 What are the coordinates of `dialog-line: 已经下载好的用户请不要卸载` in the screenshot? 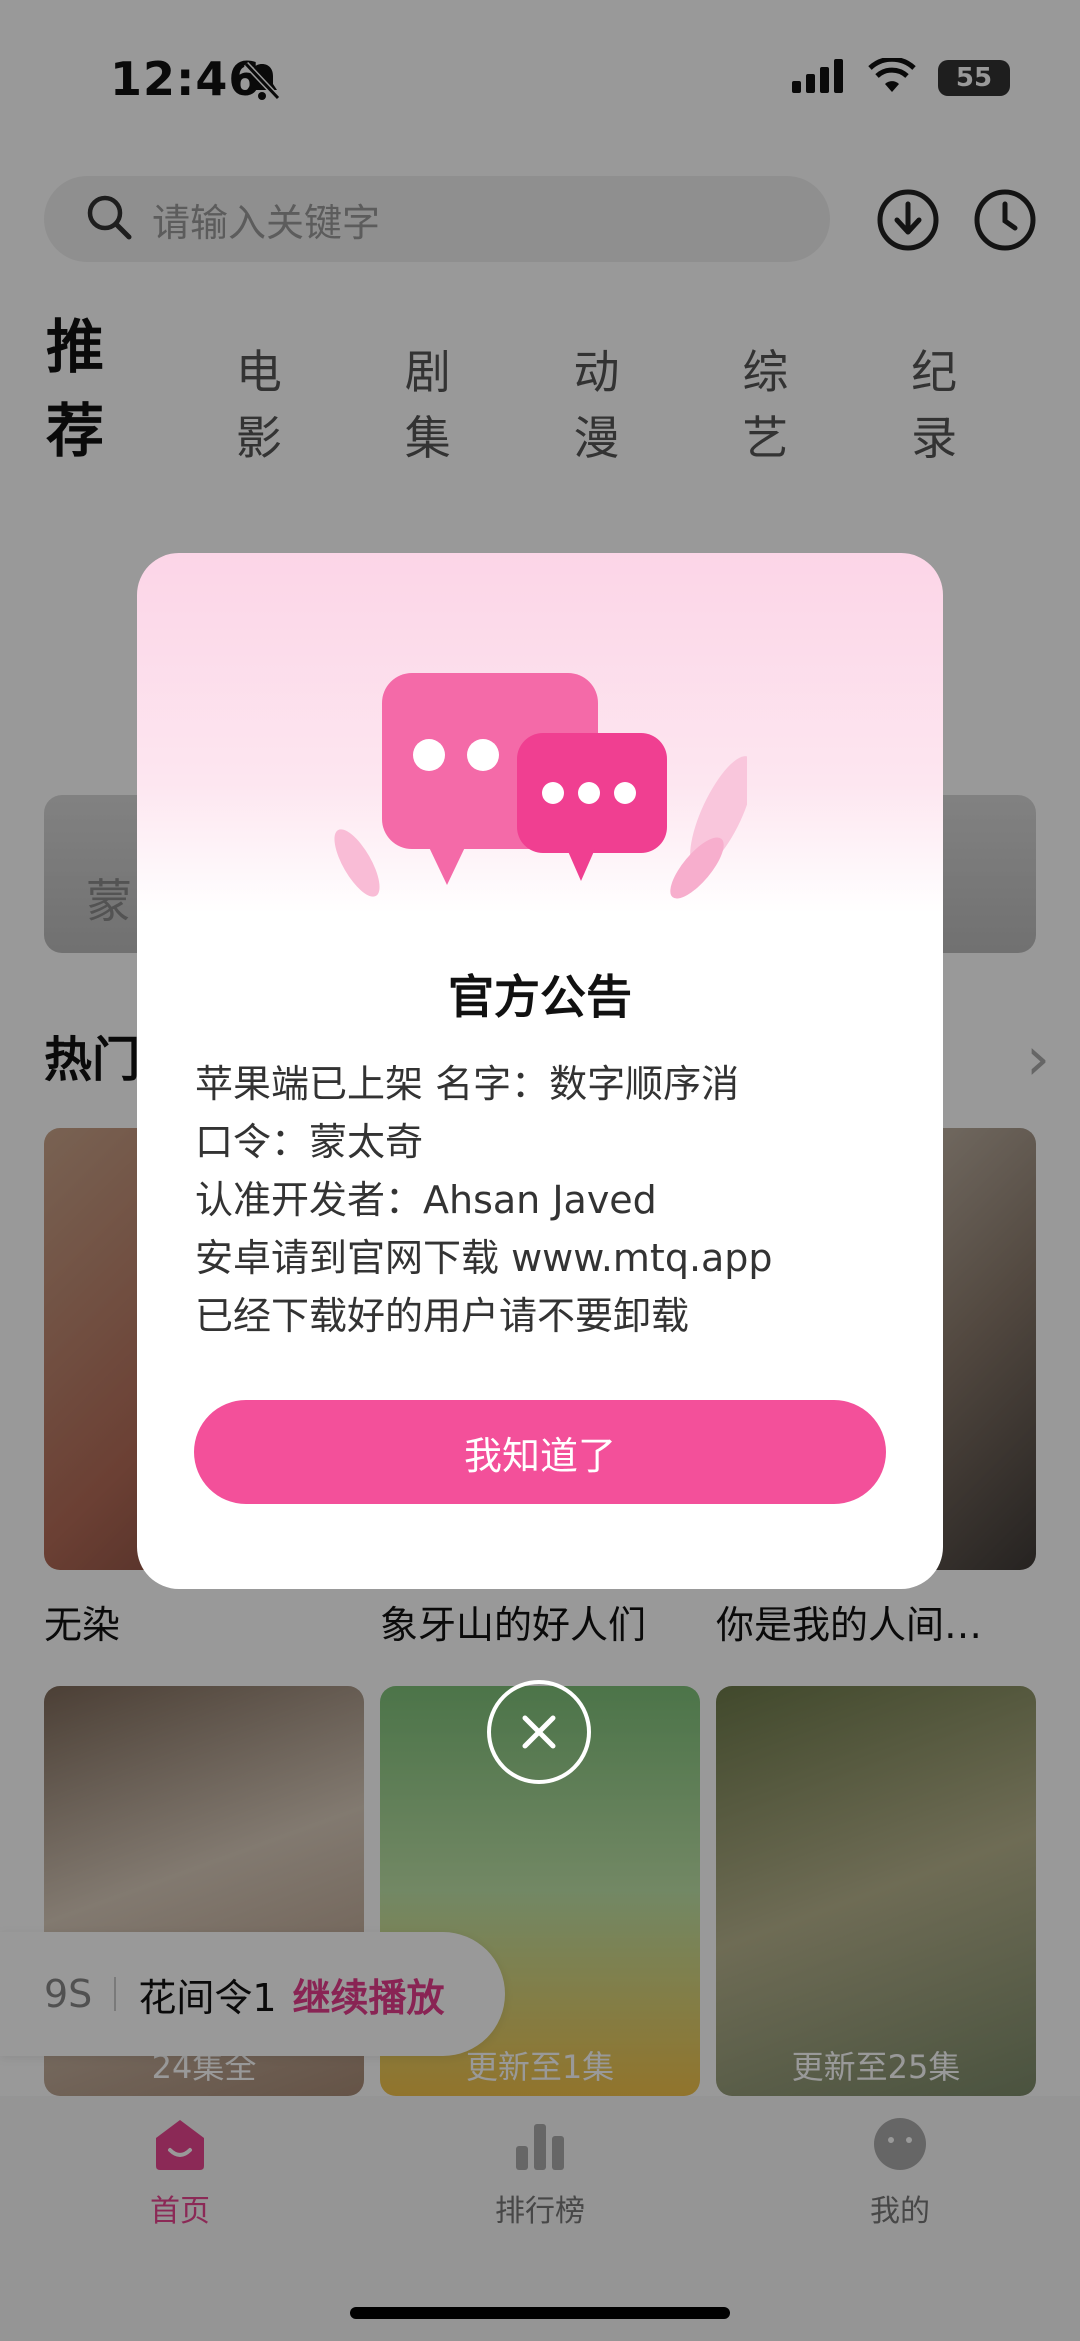 It's located at (442, 1316).